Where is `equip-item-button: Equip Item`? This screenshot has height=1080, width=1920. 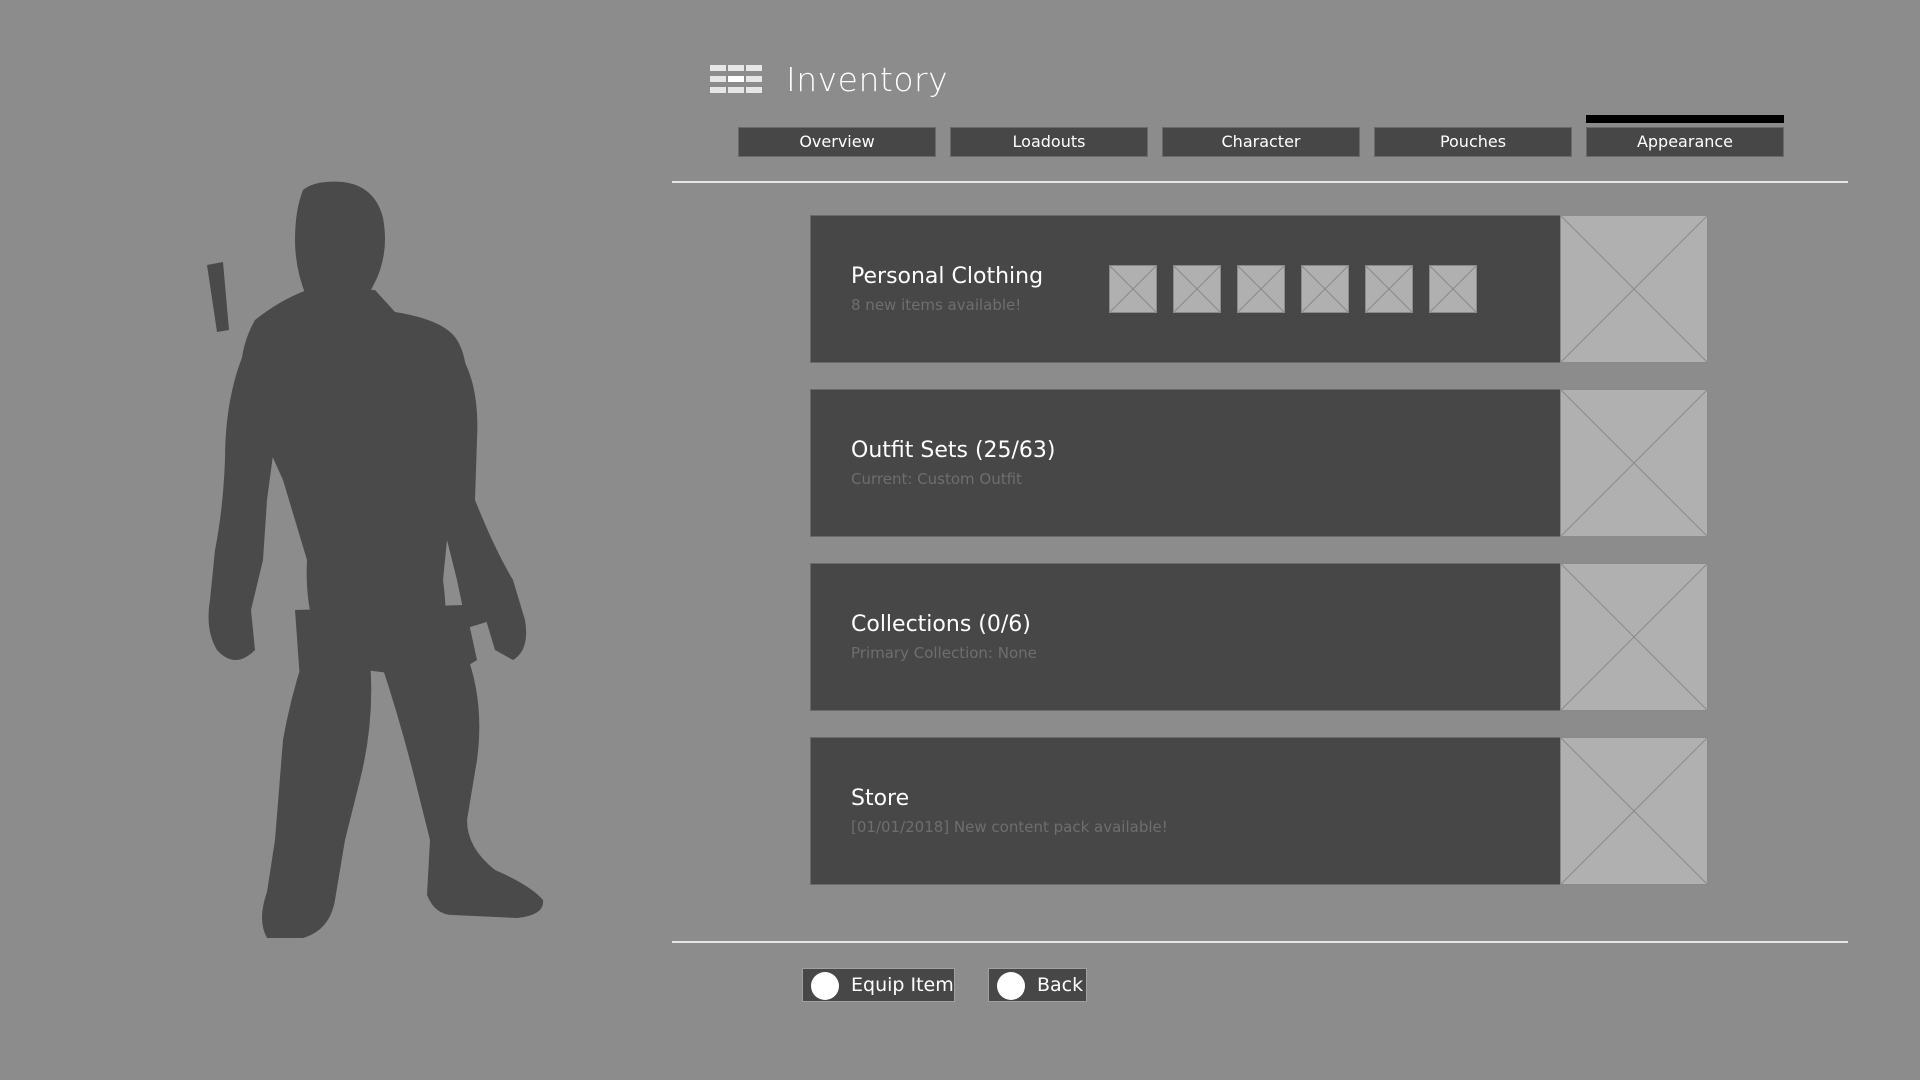
equip-item-button: Equip Item is located at coordinates (878, 985).